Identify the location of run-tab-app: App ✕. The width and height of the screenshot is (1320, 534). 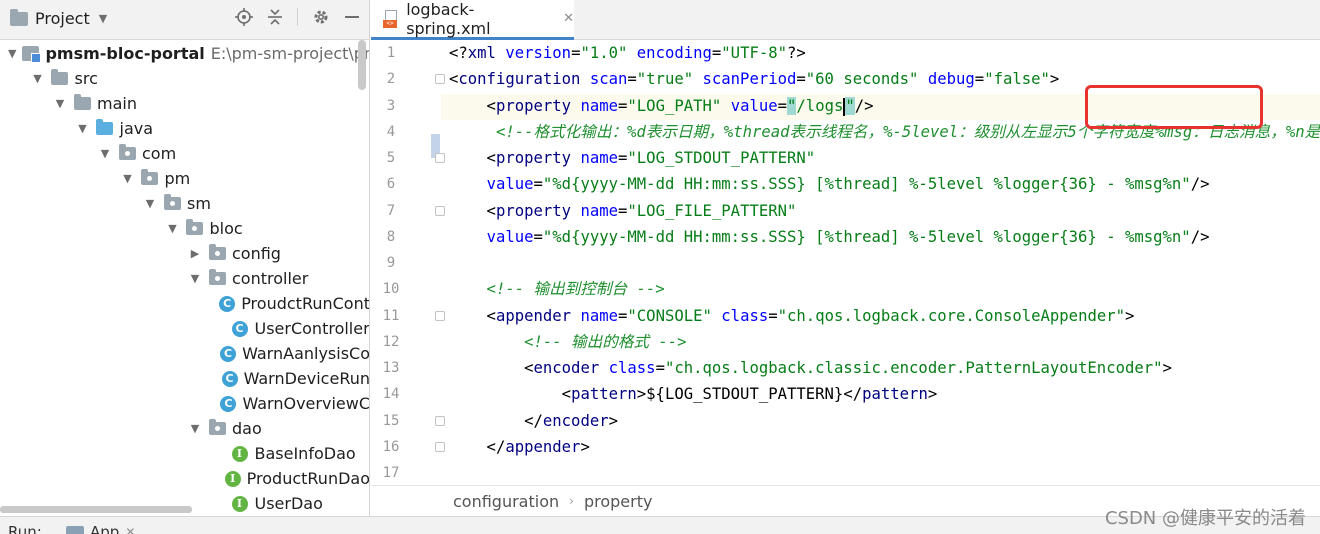
(100, 528).